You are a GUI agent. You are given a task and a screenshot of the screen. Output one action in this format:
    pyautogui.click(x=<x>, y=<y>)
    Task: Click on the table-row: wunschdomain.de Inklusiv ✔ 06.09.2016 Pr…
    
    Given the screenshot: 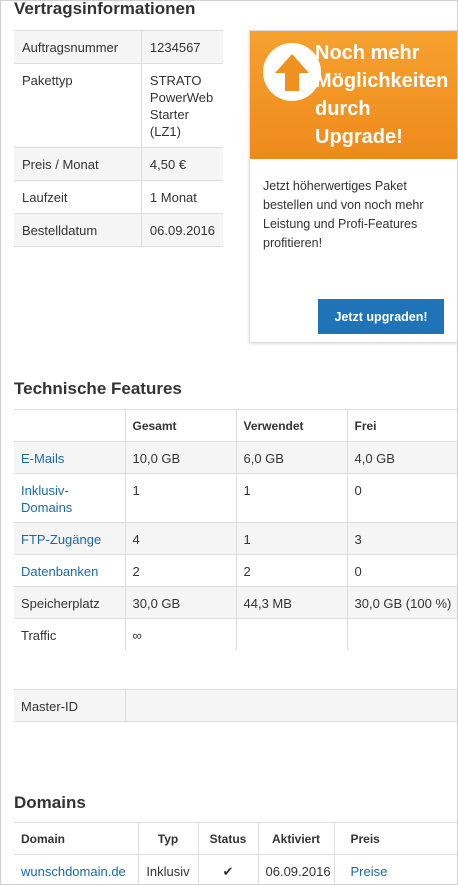 What is the action you would take?
    pyautogui.click(x=235, y=869)
    